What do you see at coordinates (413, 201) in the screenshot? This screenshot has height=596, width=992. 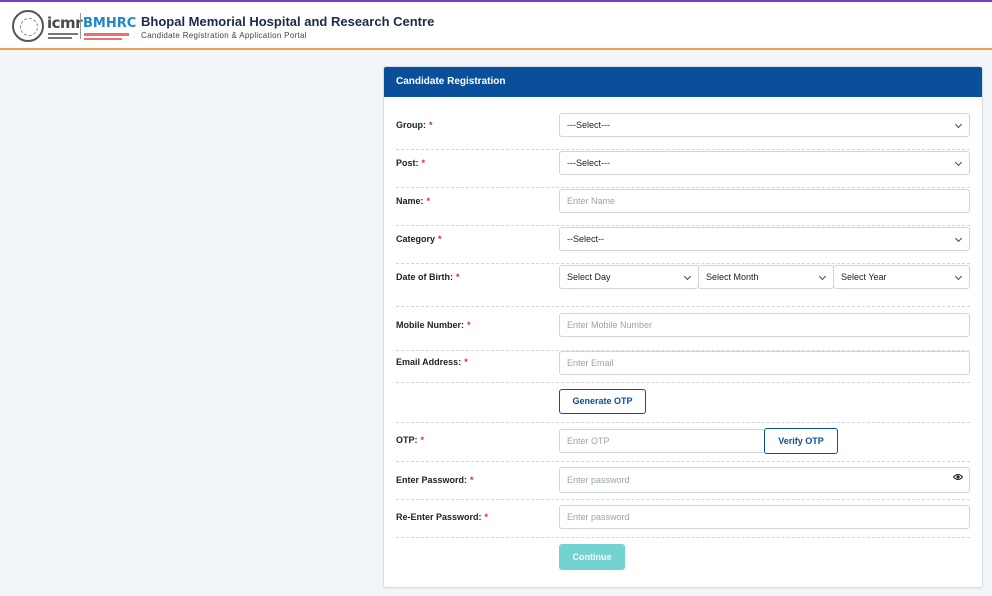 I see `name-label: Name: *` at bounding box center [413, 201].